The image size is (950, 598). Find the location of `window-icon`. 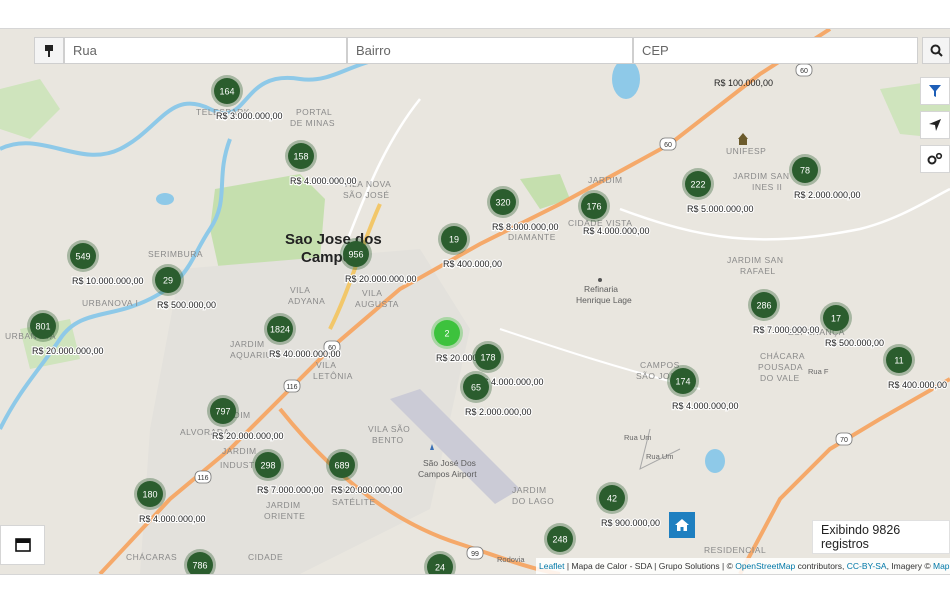

window-icon is located at coordinates (22, 545).